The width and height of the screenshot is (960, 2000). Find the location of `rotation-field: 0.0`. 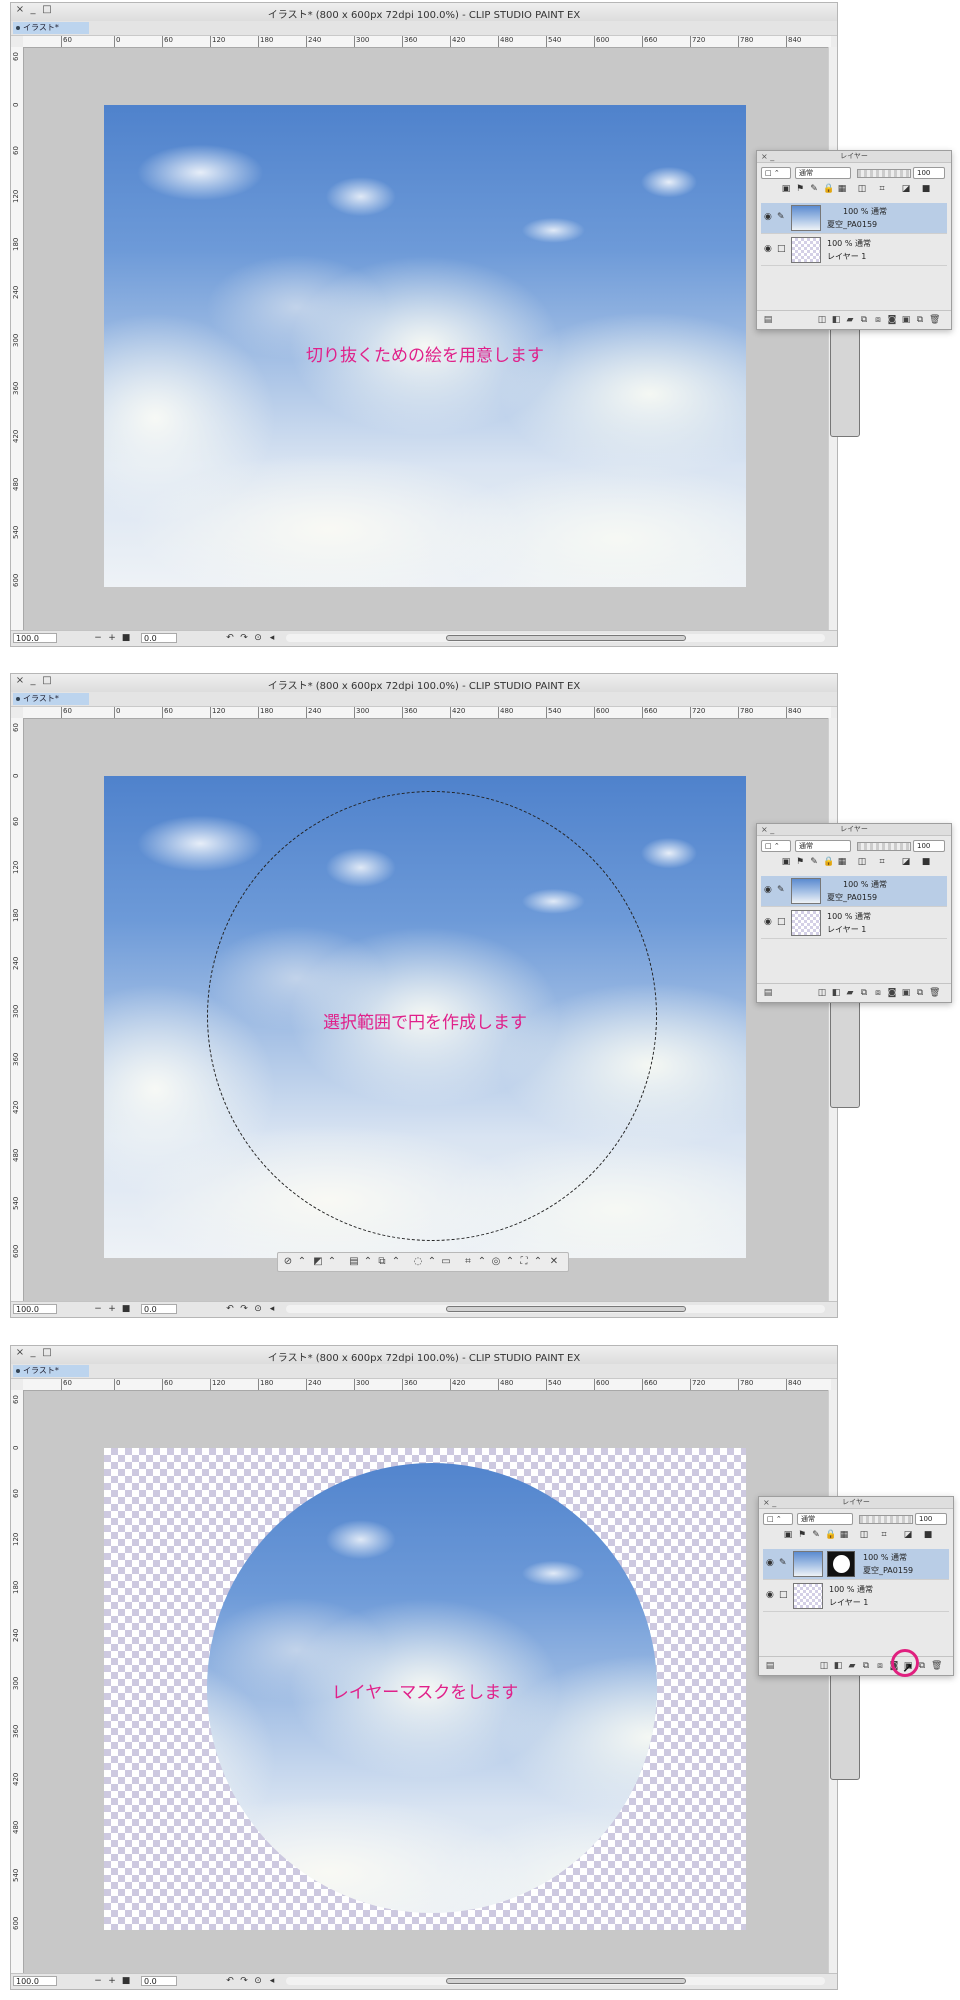

rotation-field: 0.0 is located at coordinates (159, 1309).